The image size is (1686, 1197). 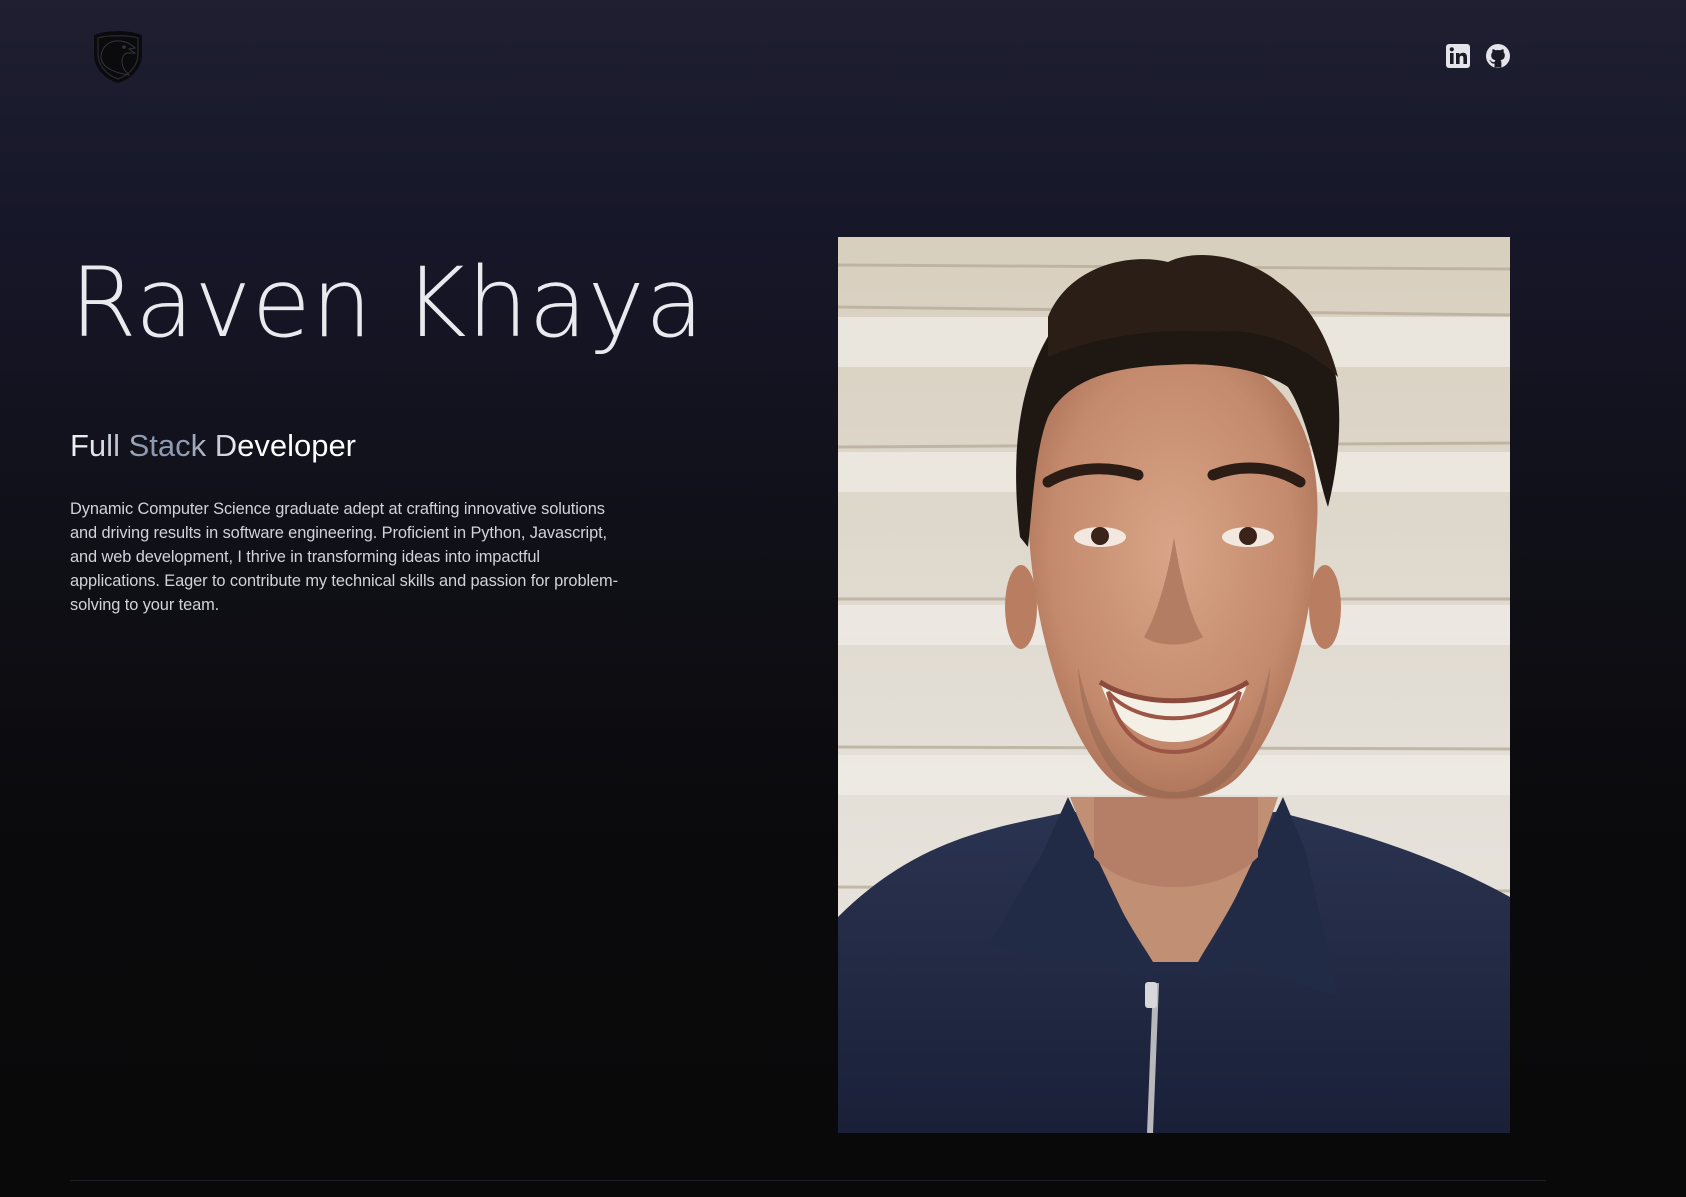 What do you see at coordinates (1478, 56) in the screenshot?
I see `social-links` at bounding box center [1478, 56].